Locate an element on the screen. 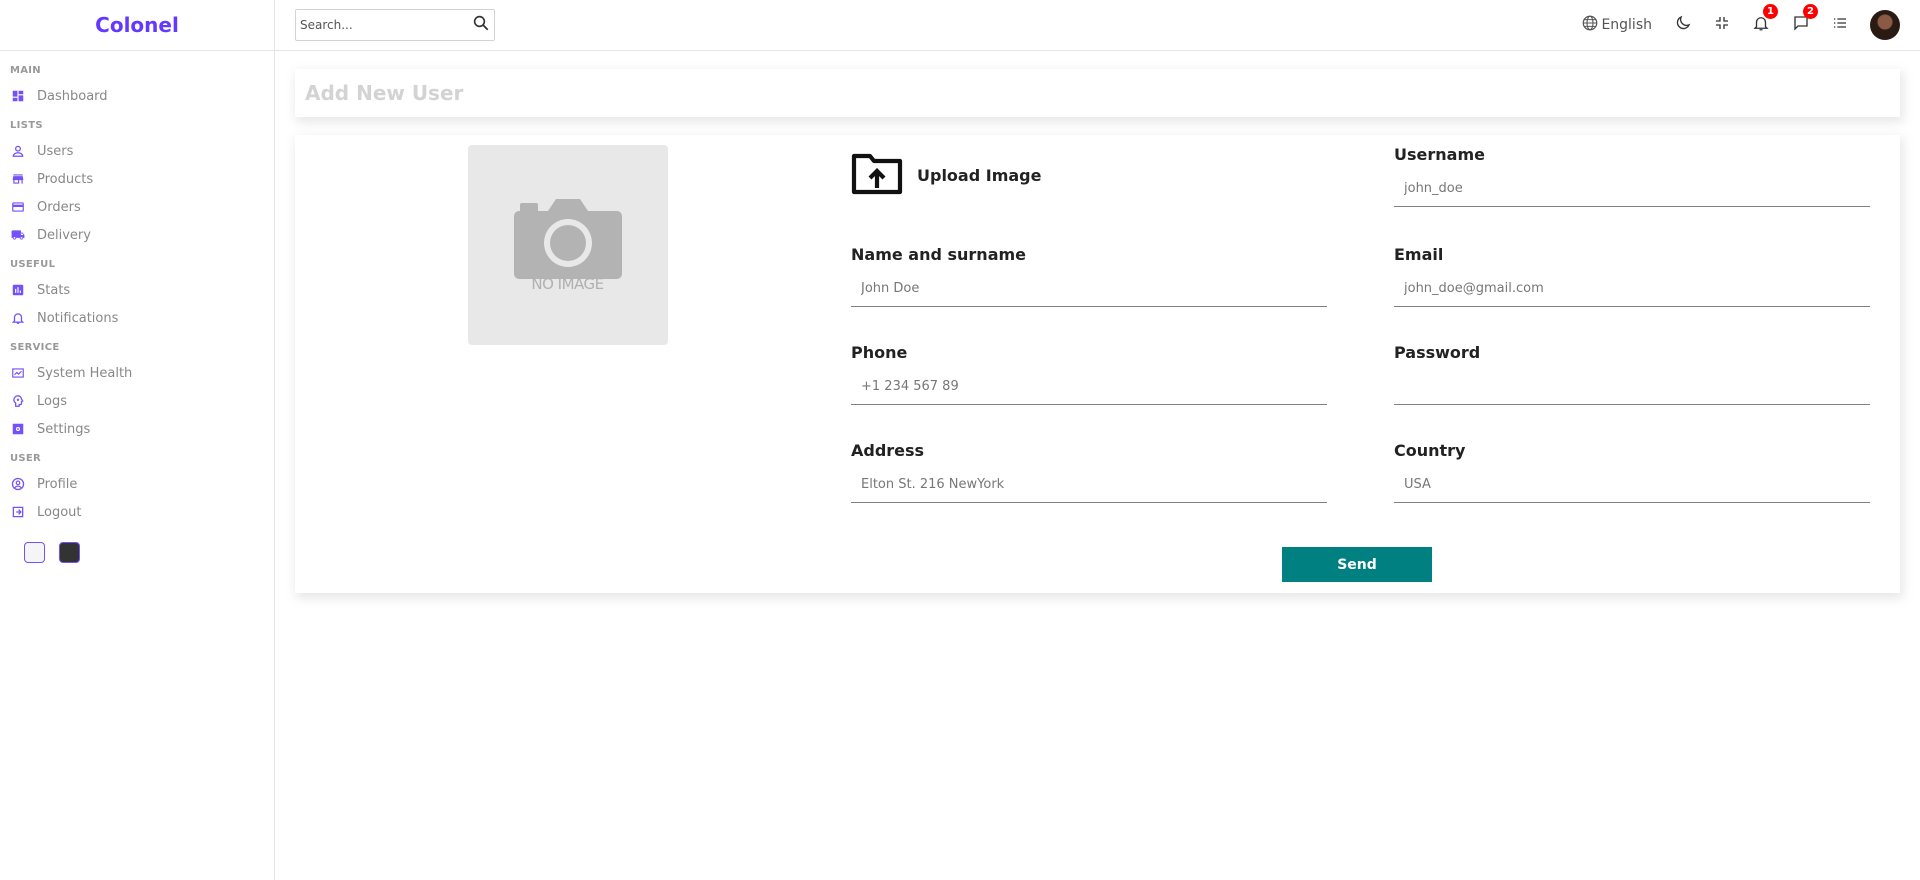 The width and height of the screenshot is (1920, 880). sidebar-item-orders: Orders is located at coordinates (142, 207).